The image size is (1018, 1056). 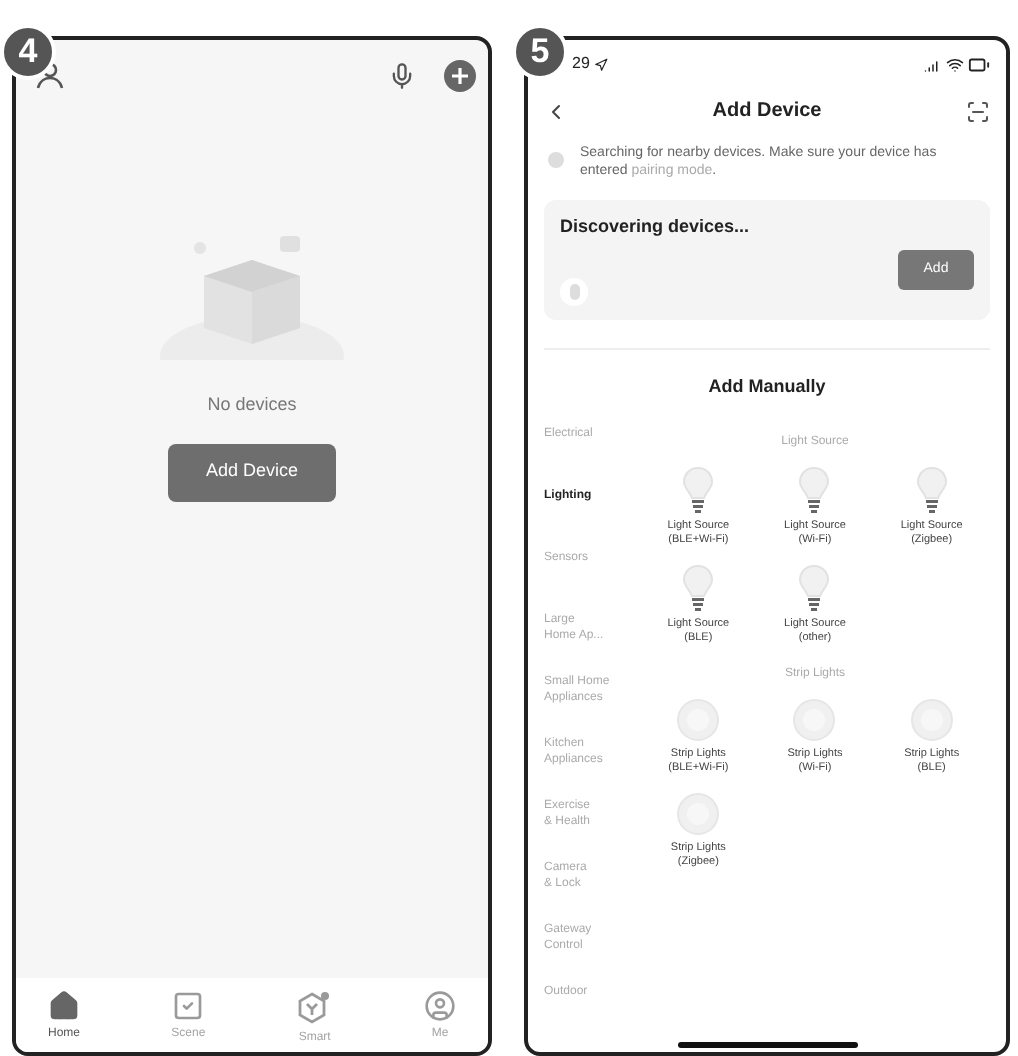 What do you see at coordinates (540, 52) in the screenshot?
I see `step-number-badge: 5` at bounding box center [540, 52].